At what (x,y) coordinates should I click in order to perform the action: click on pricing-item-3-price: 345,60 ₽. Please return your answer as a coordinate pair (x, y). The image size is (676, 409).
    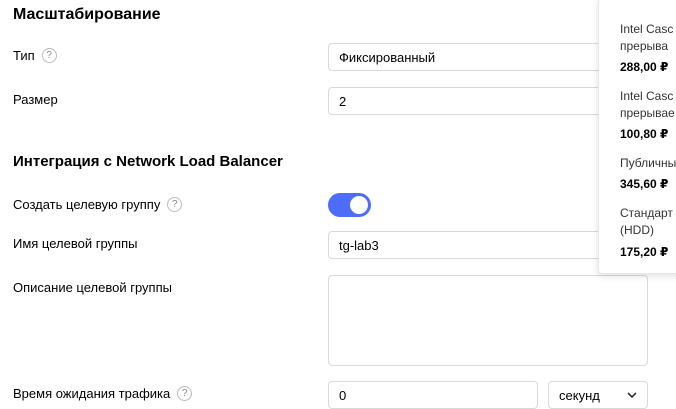
    Looking at the image, I should click on (644, 184).